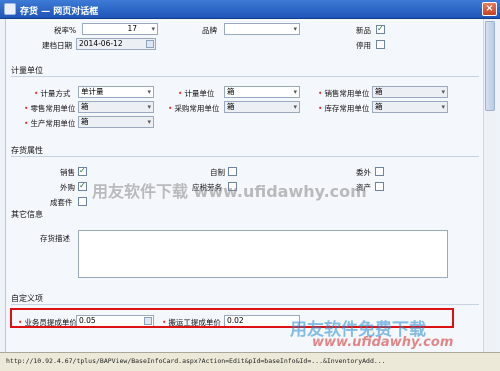 This screenshot has height=371, width=500. What do you see at coordinates (263, 254) in the screenshot?
I see `description-textarea` at bounding box center [263, 254].